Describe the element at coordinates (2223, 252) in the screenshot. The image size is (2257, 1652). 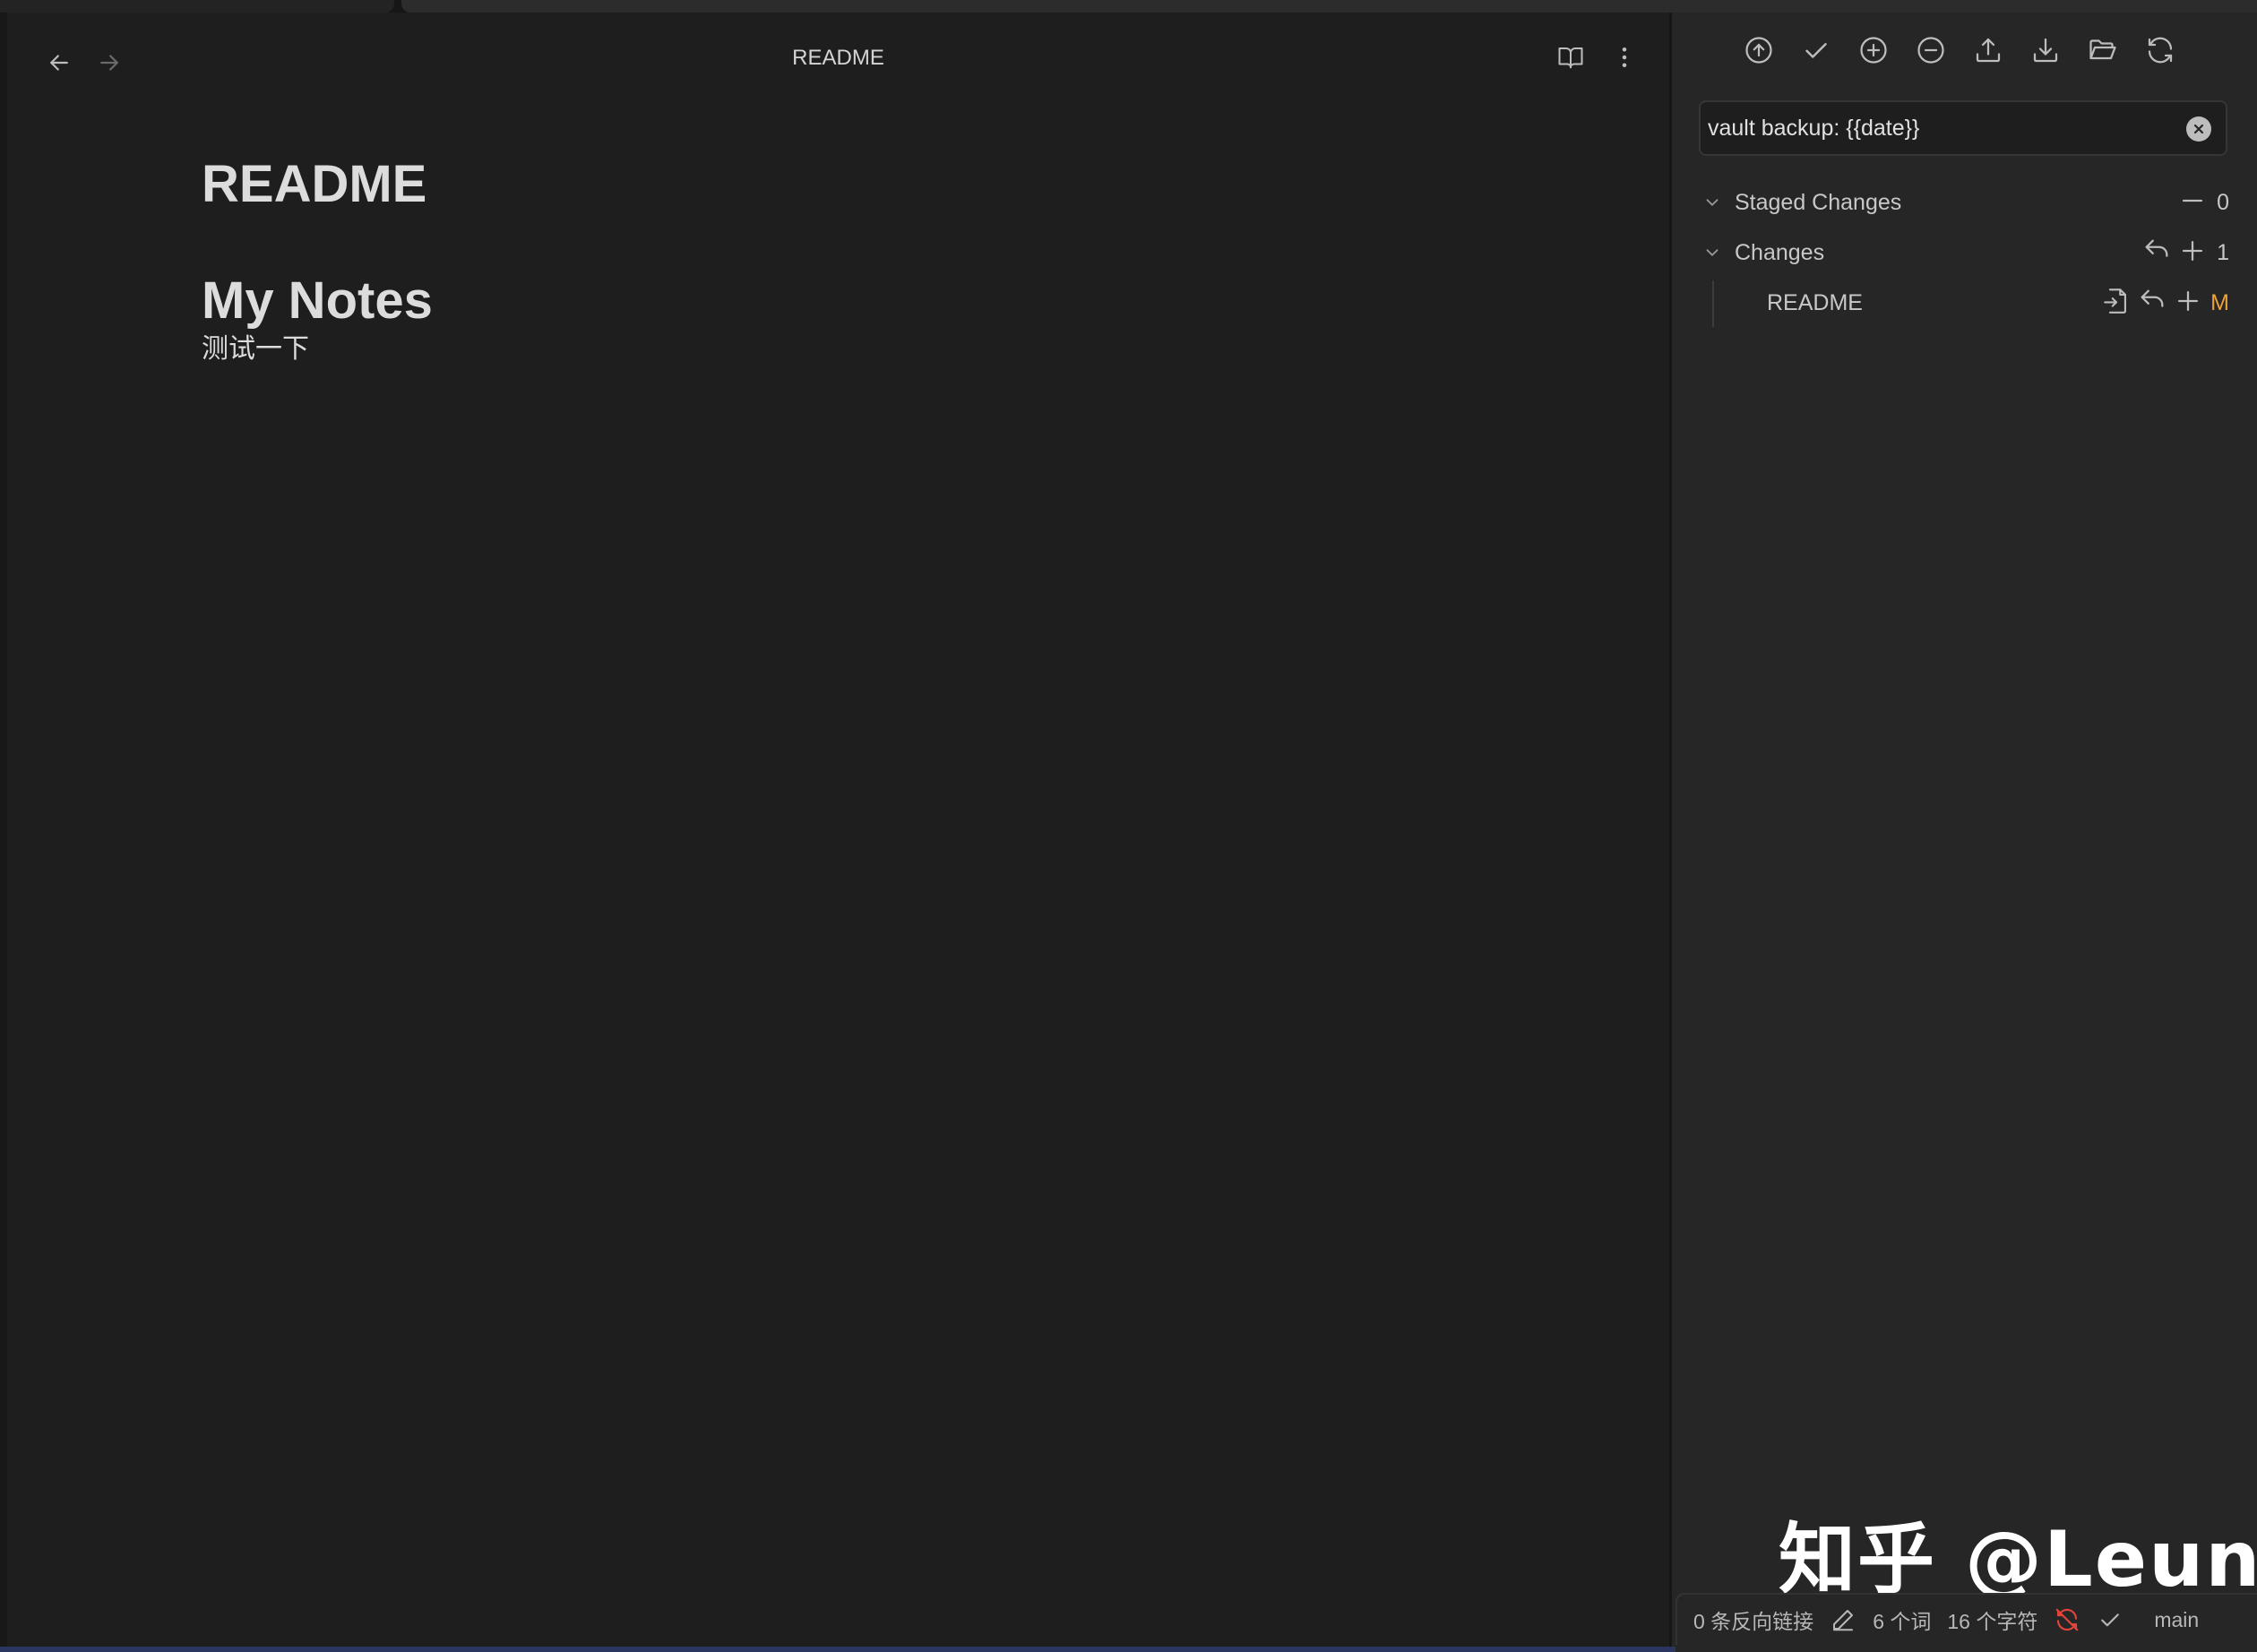
I see `changes-count: 1` at that location.